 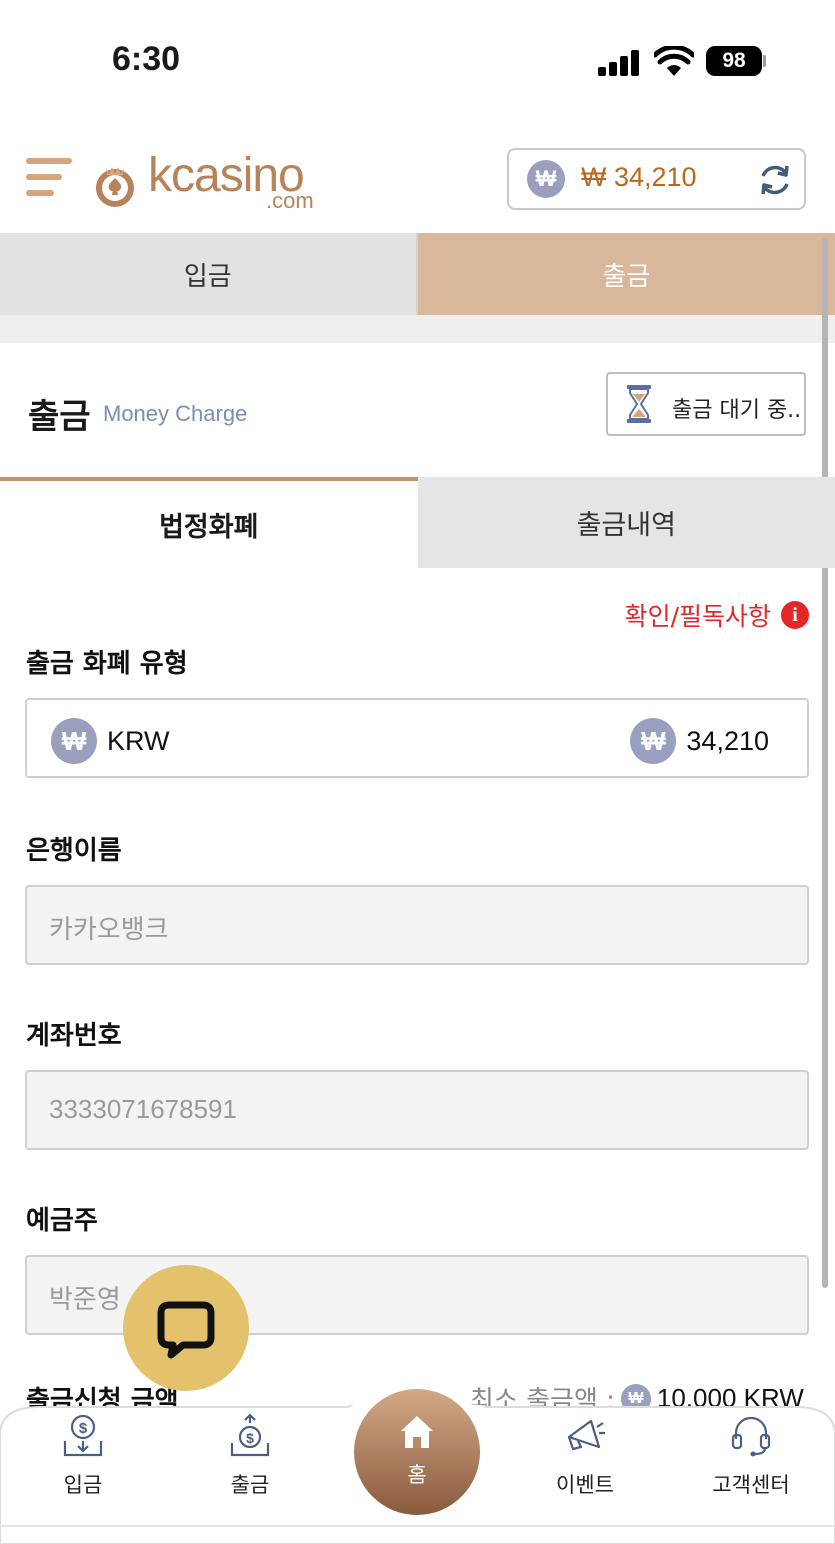 What do you see at coordinates (751, 1485) in the screenshot?
I see `nav-customer-center-label: 고객센터` at bounding box center [751, 1485].